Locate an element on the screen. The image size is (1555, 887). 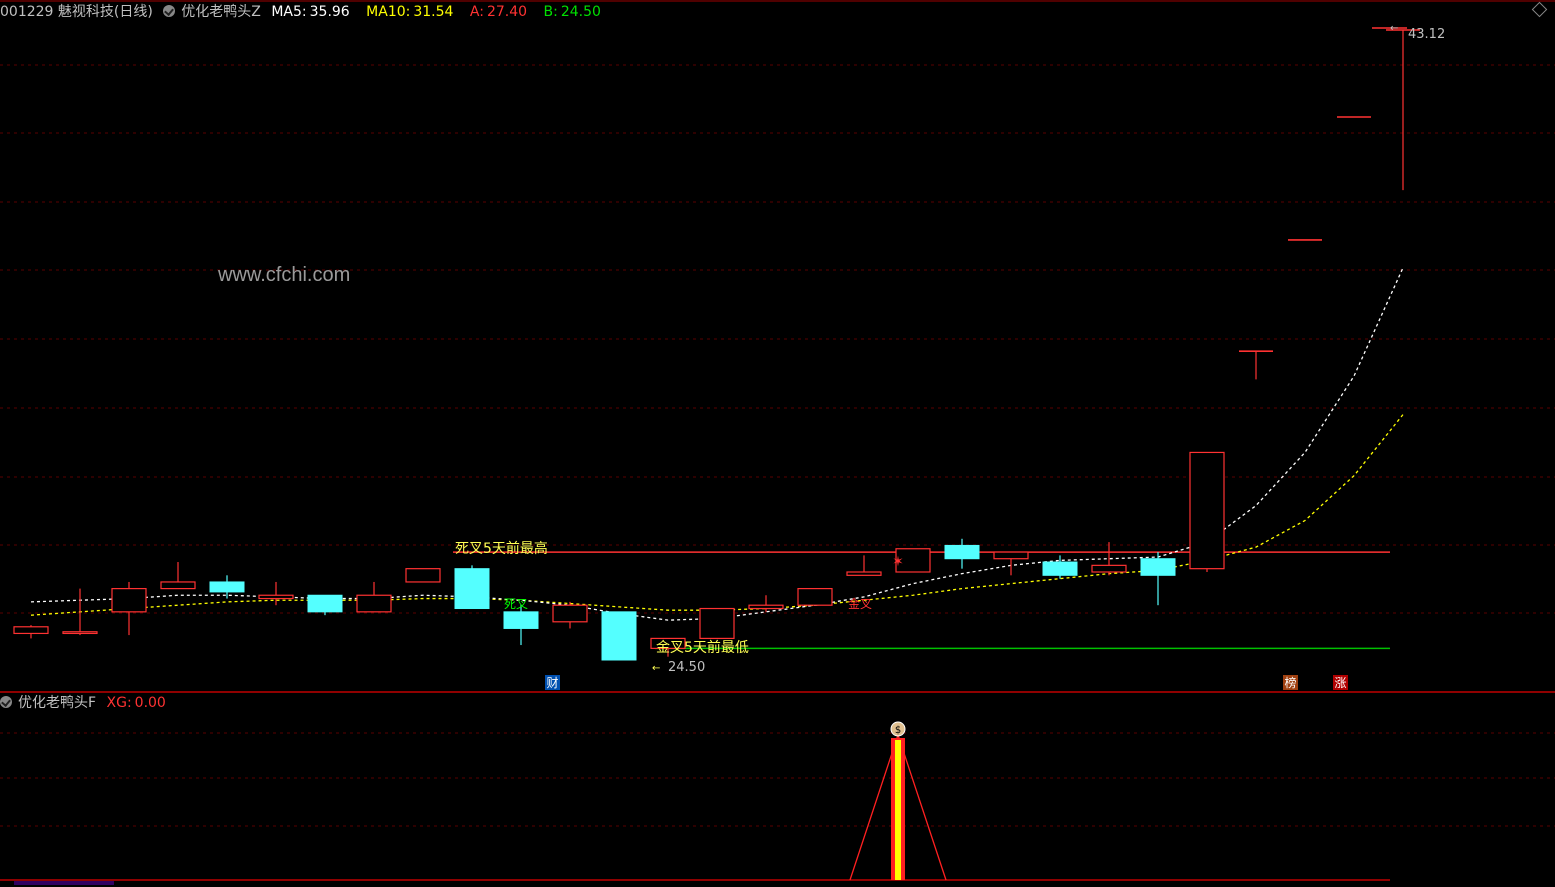
stock-code-name: 001229 魅视科技 is located at coordinates (57, 12).